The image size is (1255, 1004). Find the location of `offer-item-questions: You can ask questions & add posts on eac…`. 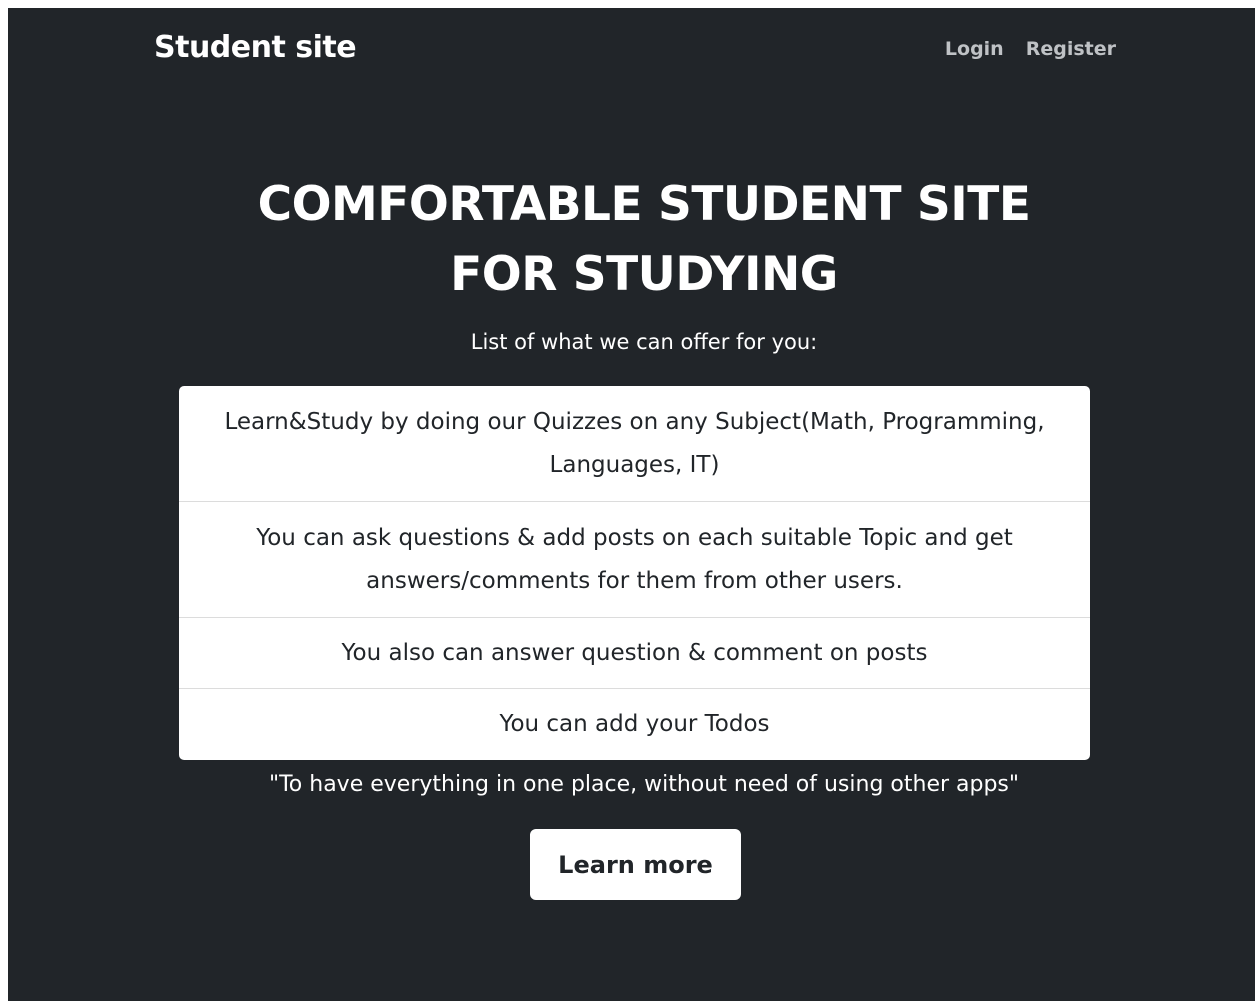

offer-item-questions: You can ask questions & add posts on eac… is located at coordinates (634, 560).